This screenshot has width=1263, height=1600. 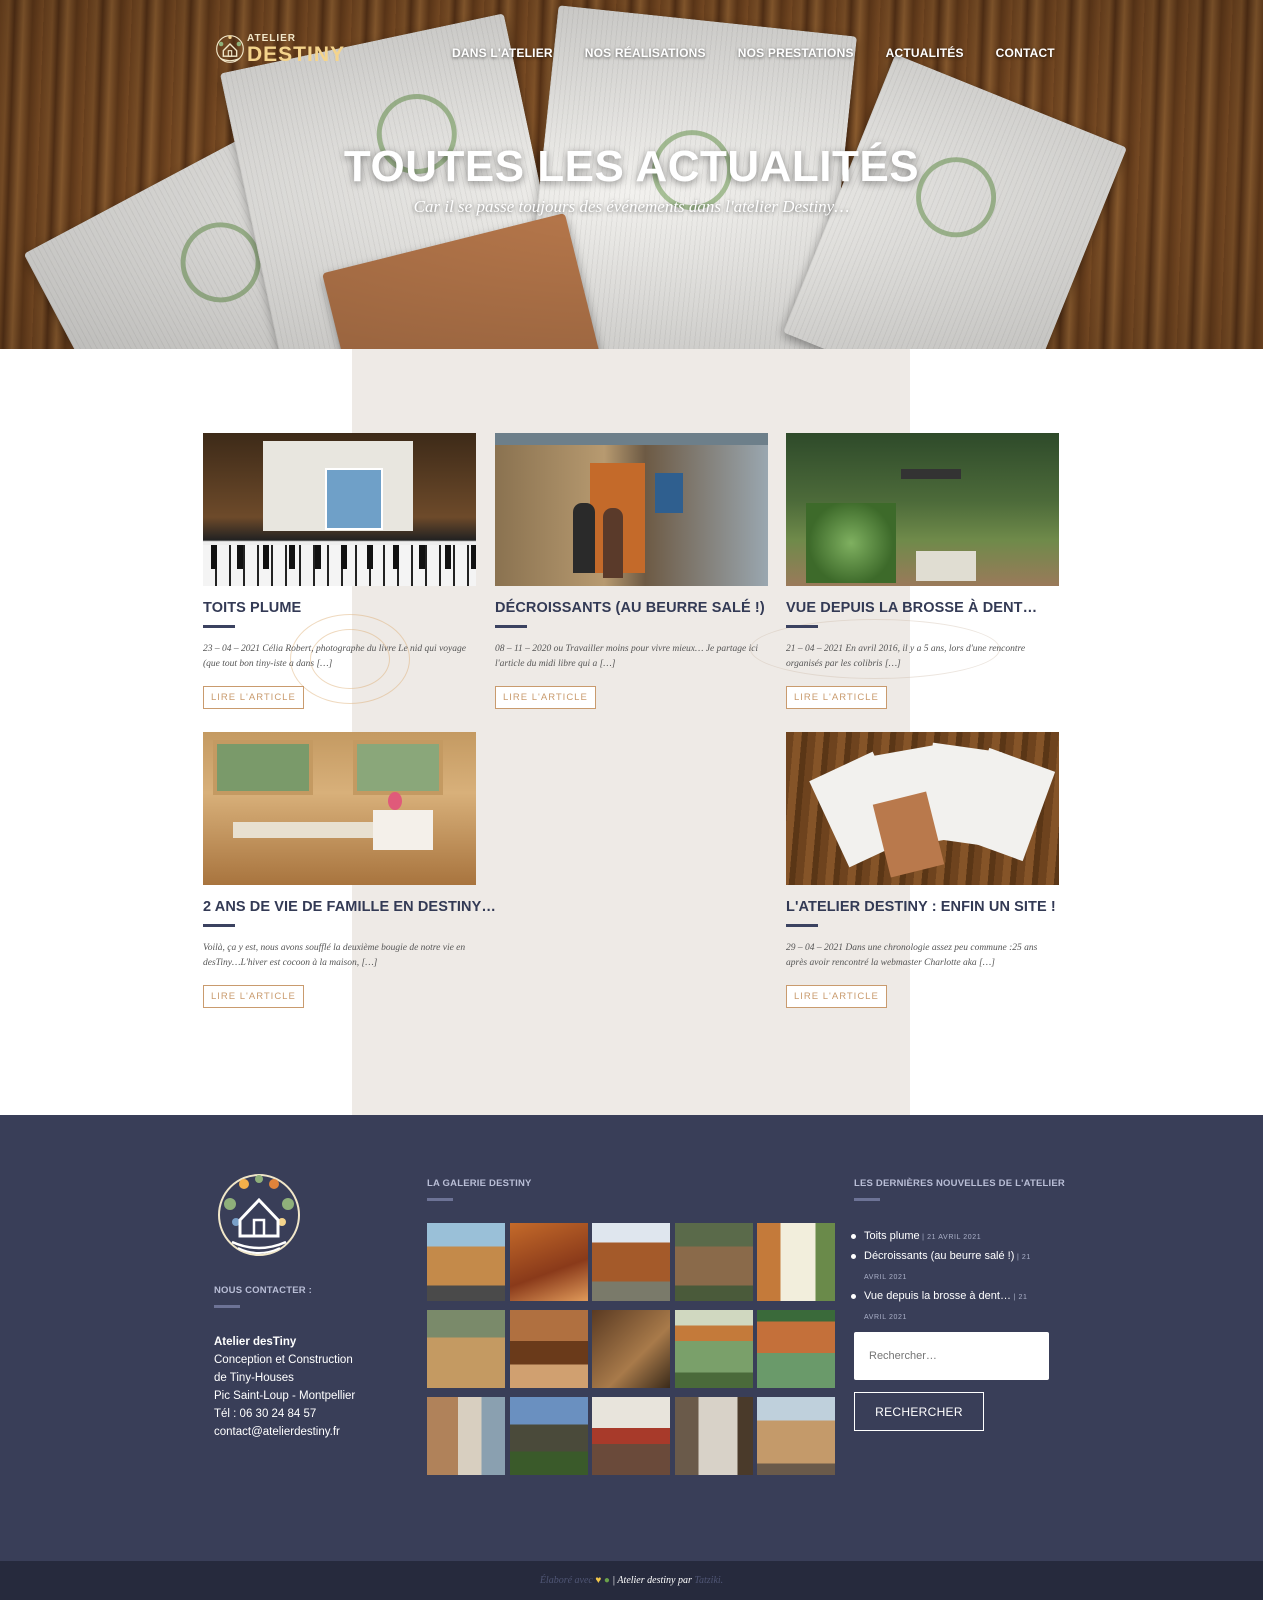 I want to click on post-thumbnail-piano-book, so click(x=339, y=509).